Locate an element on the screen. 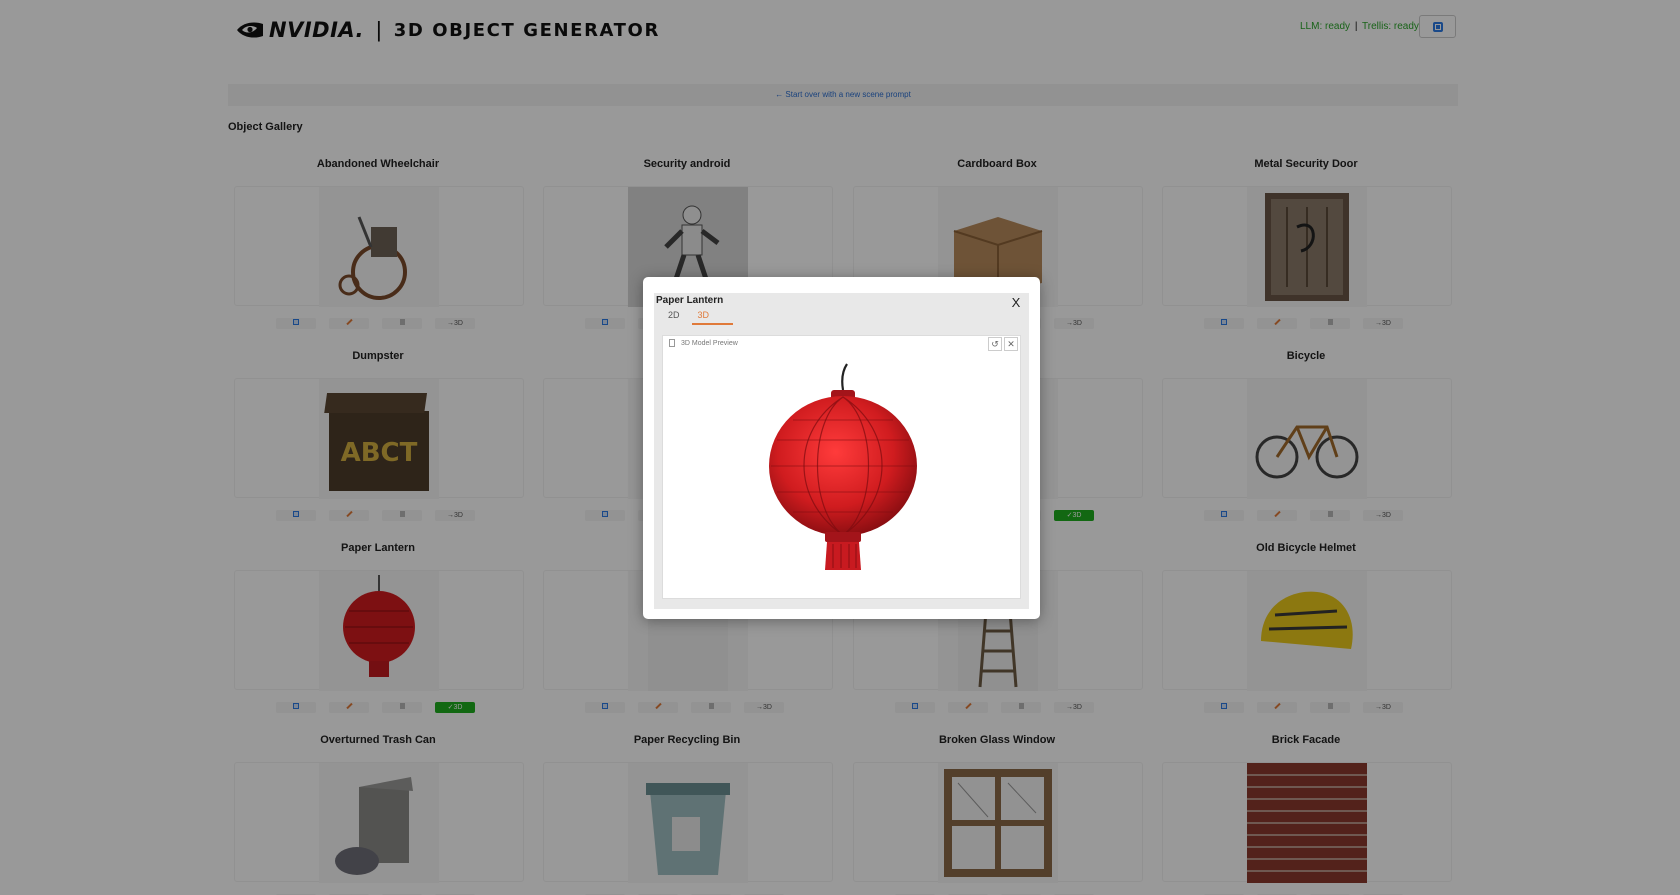  modal-title: Paper Lantern is located at coordinates (690, 300).